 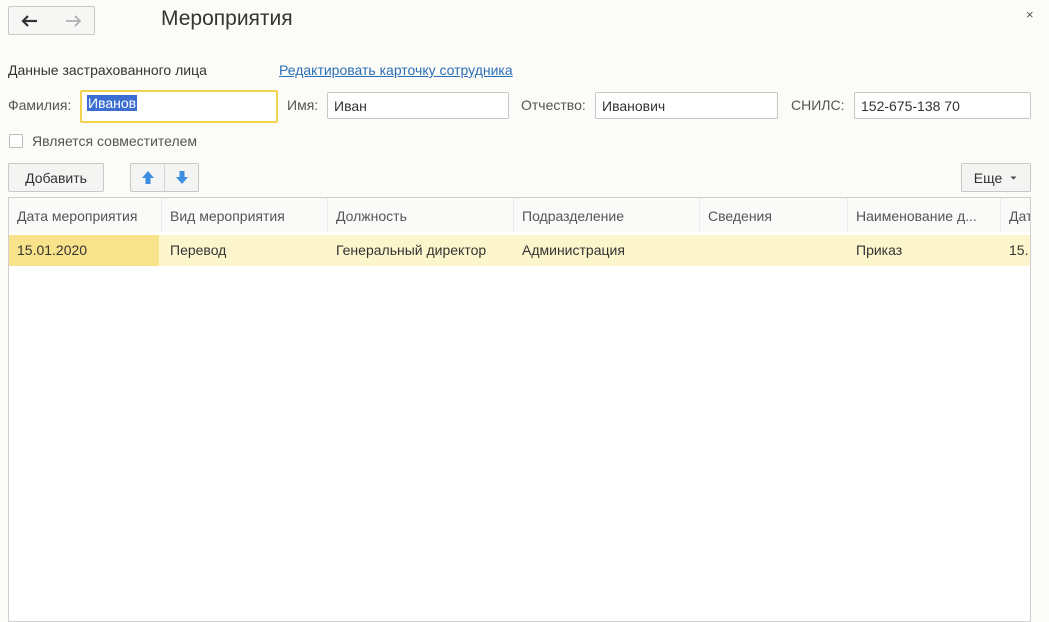 I want to click on cell-document-name: Приказ, so click(x=924, y=250).